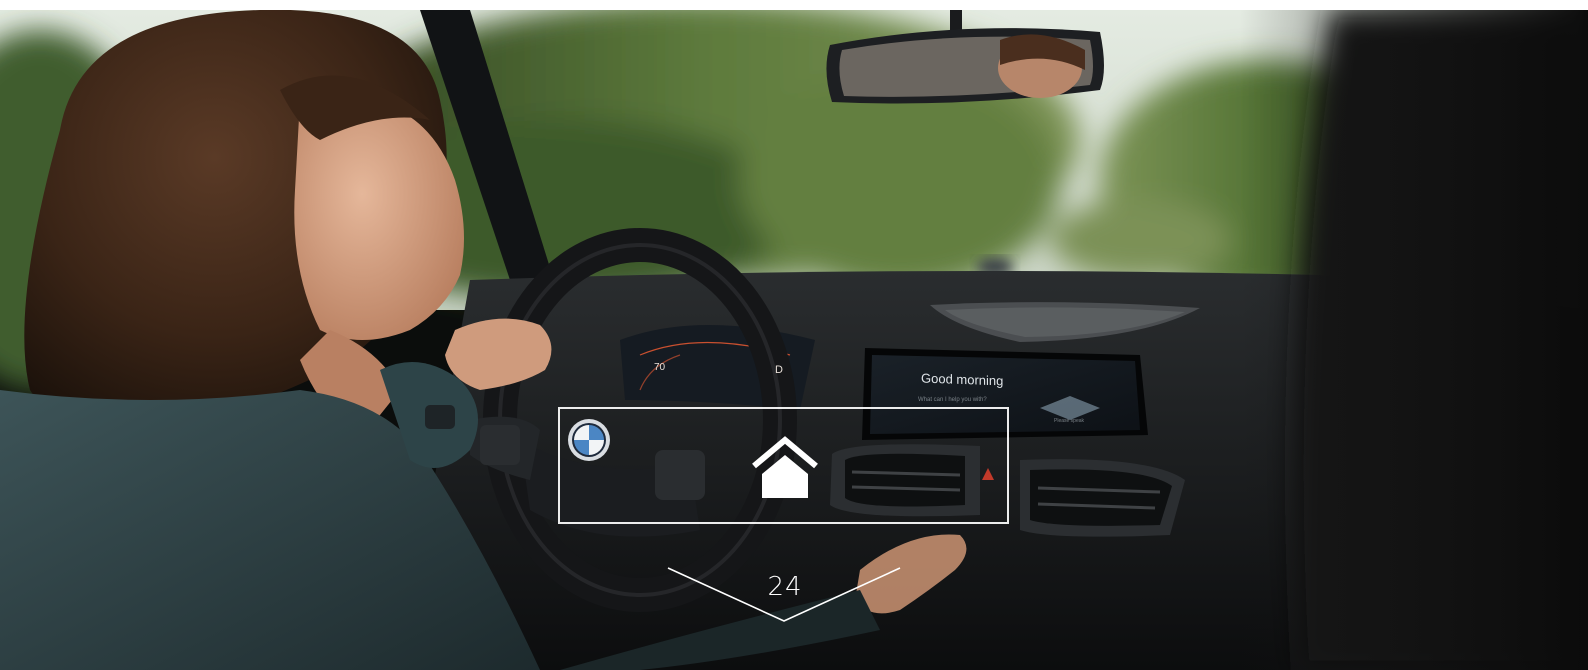 The image size is (1588, 670). I want to click on screen-voice-label: Please speak, so click(1069, 421).